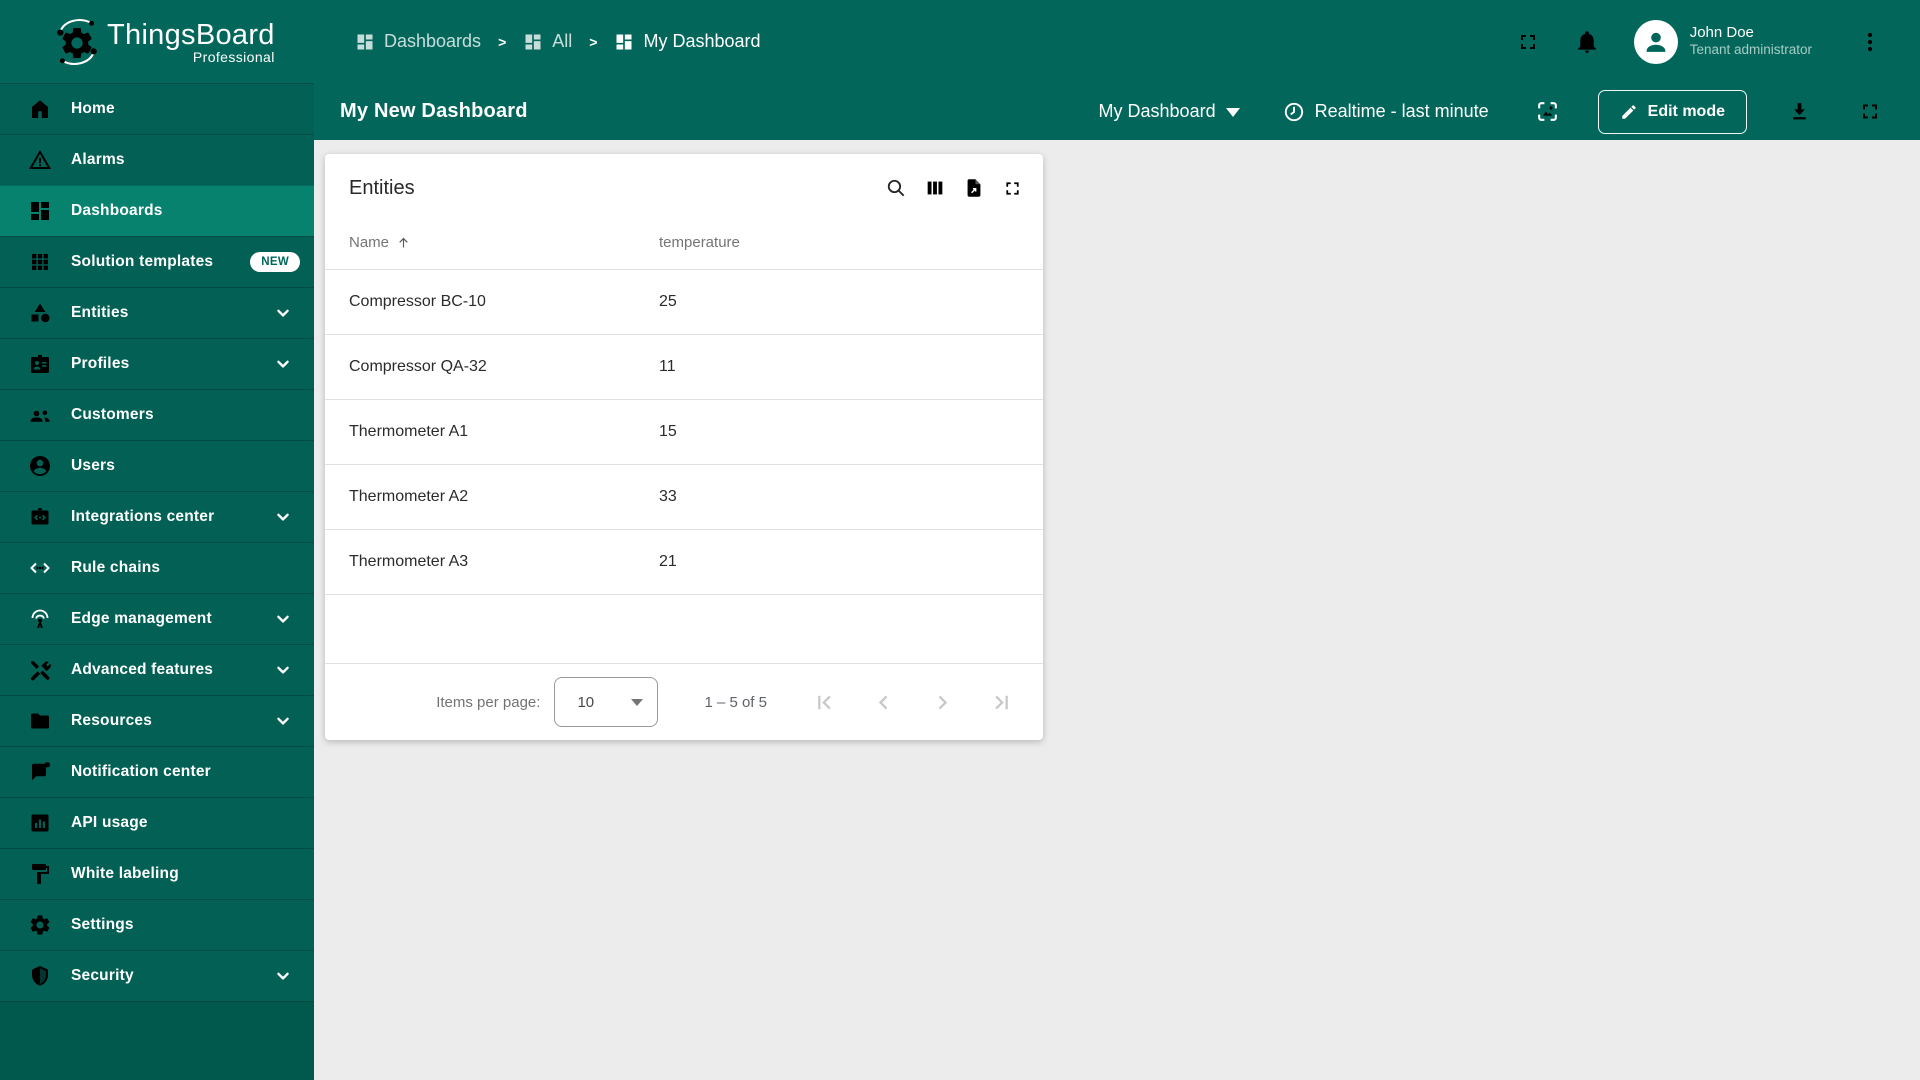  I want to click on sidebar-item-label: Advanced features, so click(142, 669).